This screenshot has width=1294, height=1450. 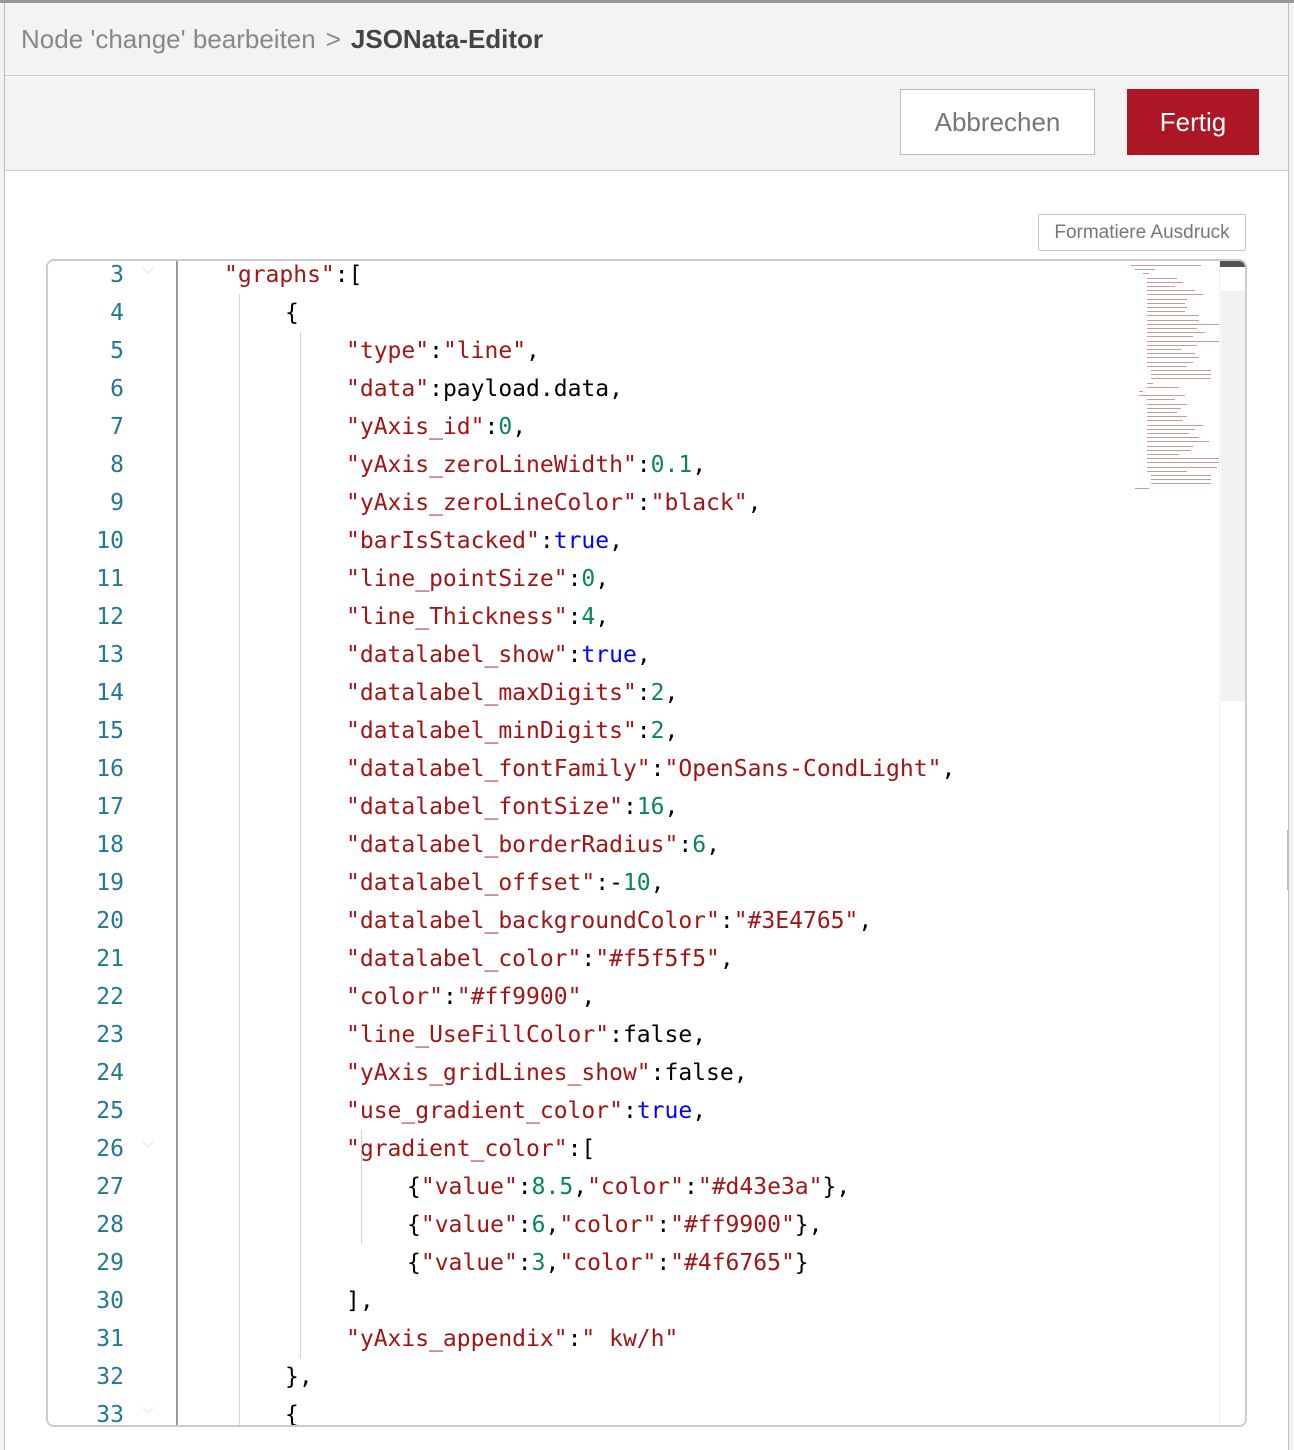 I want to click on code-line: "line_UseFillColor":false,, so click(x=526, y=1035).